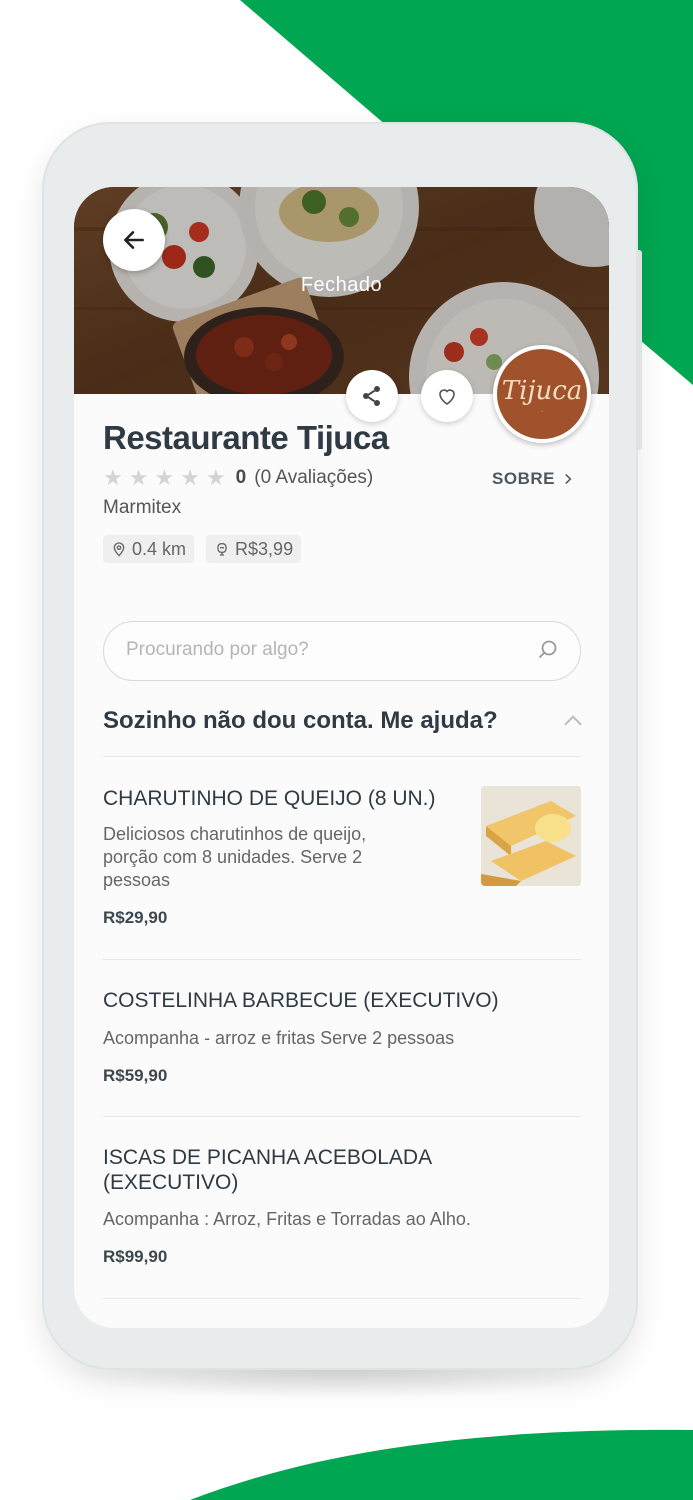 Image resolution: width=693 pixels, height=1500 pixels. I want to click on chevron-up-icon, so click(573, 720).